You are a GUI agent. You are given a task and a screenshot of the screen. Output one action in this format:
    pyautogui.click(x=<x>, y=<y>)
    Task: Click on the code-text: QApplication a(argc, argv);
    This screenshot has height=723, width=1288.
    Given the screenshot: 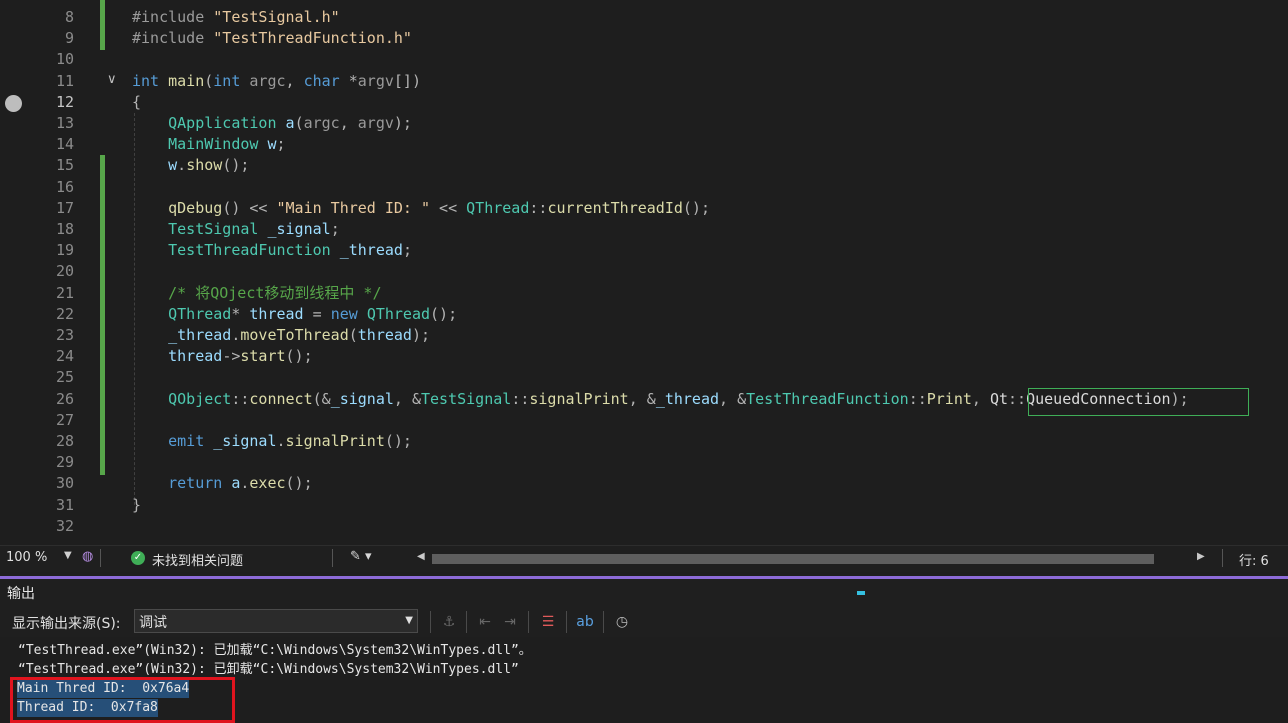 What is the action you would take?
    pyautogui.click(x=290, y=123)
    